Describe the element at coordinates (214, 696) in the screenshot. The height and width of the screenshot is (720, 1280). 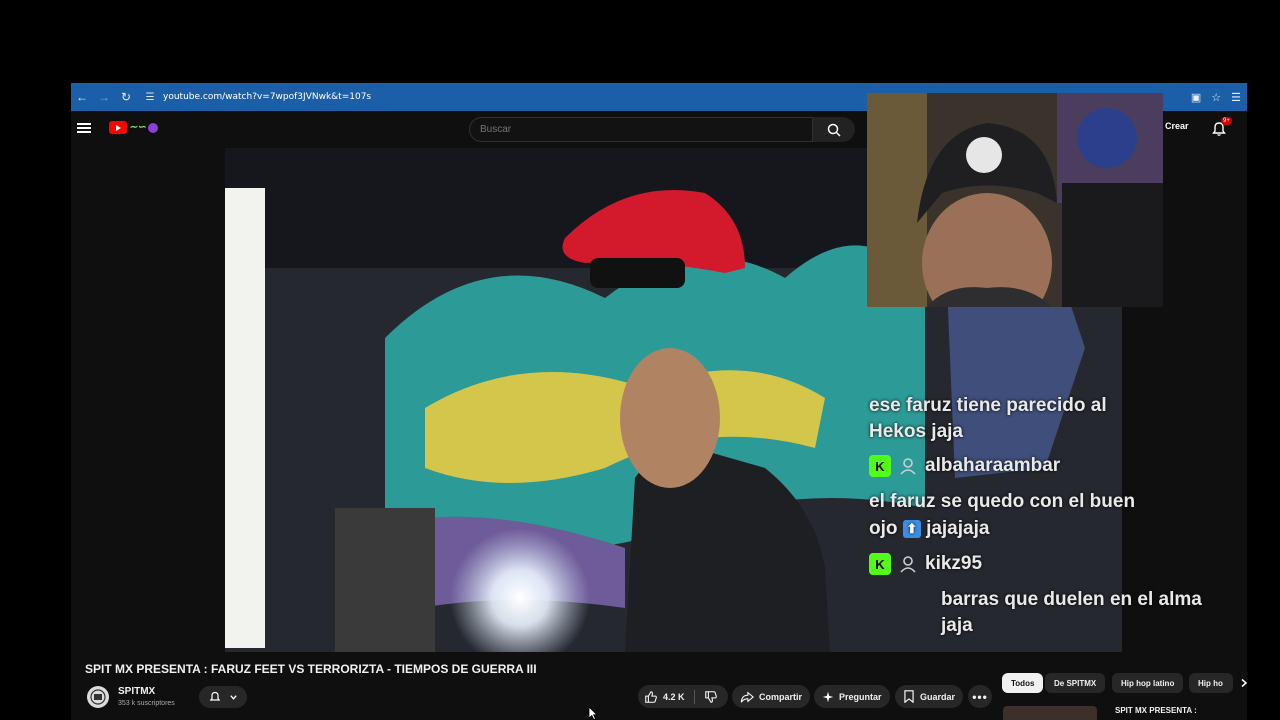
I see `bell-icon` at that location.